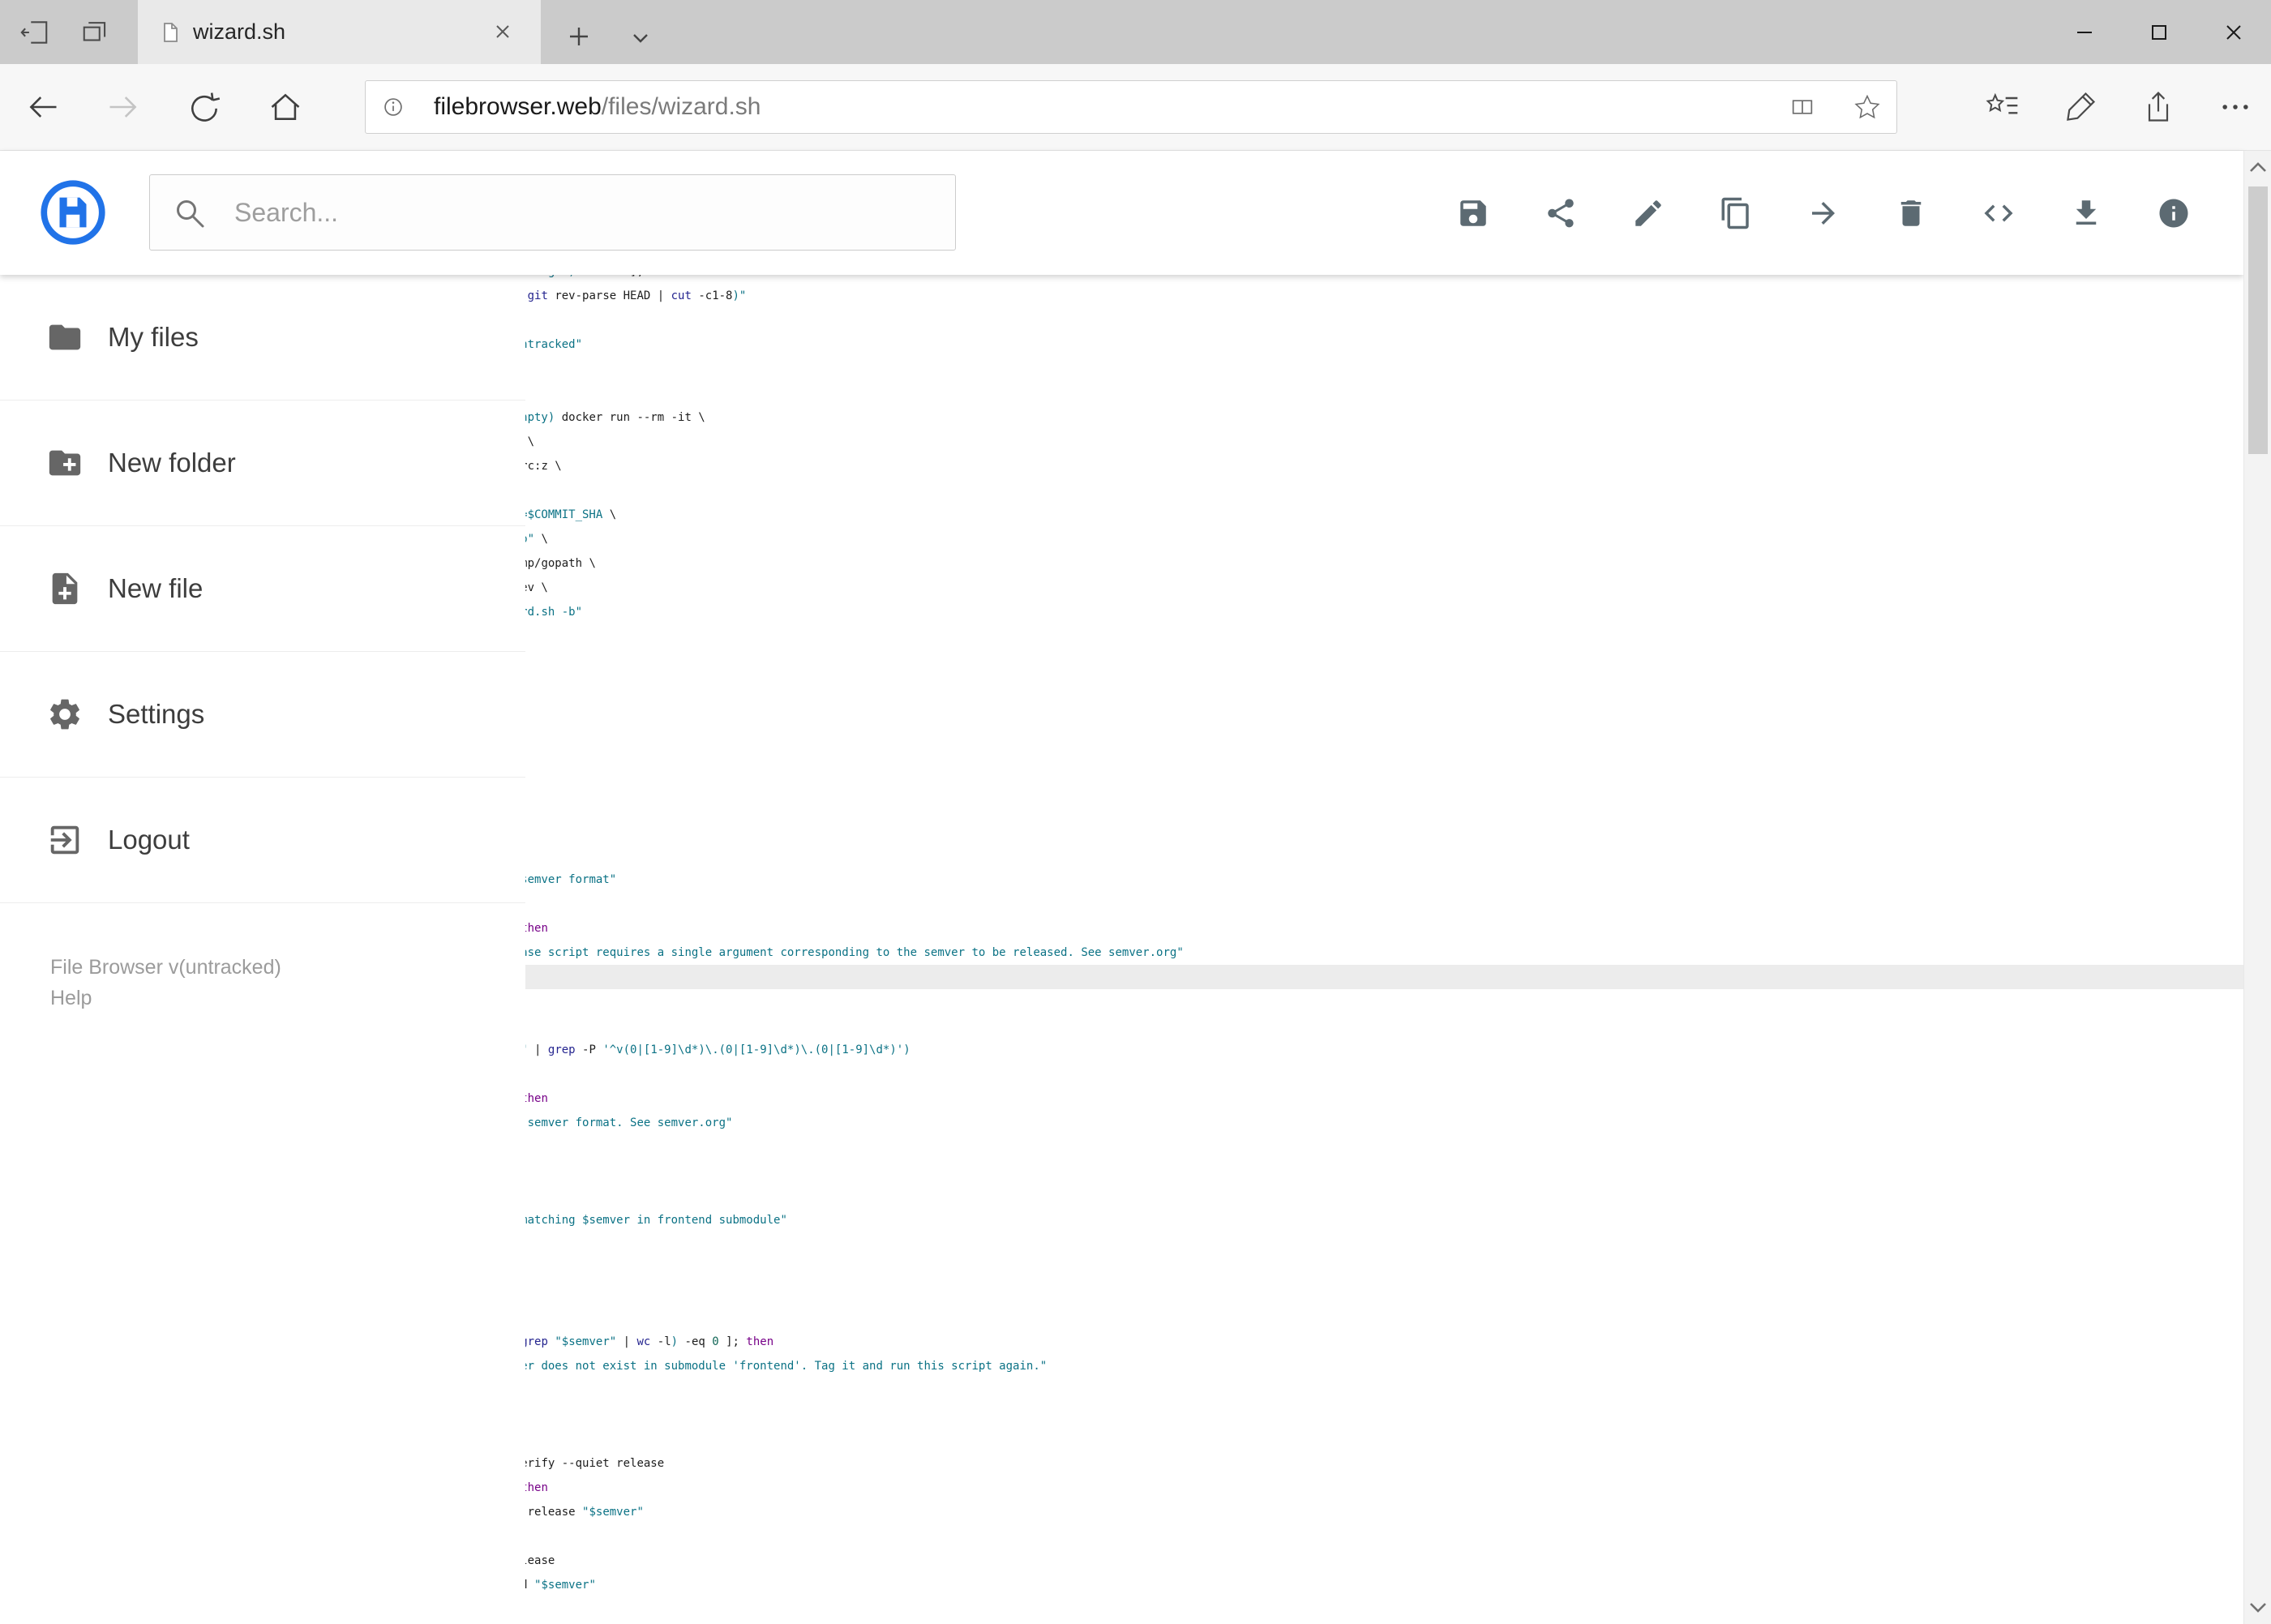 The image size is (2271, 1624). Describe the element at coordinates (35, 33) in the screenshot. I see `set-tabs-aside-icon` at that location.